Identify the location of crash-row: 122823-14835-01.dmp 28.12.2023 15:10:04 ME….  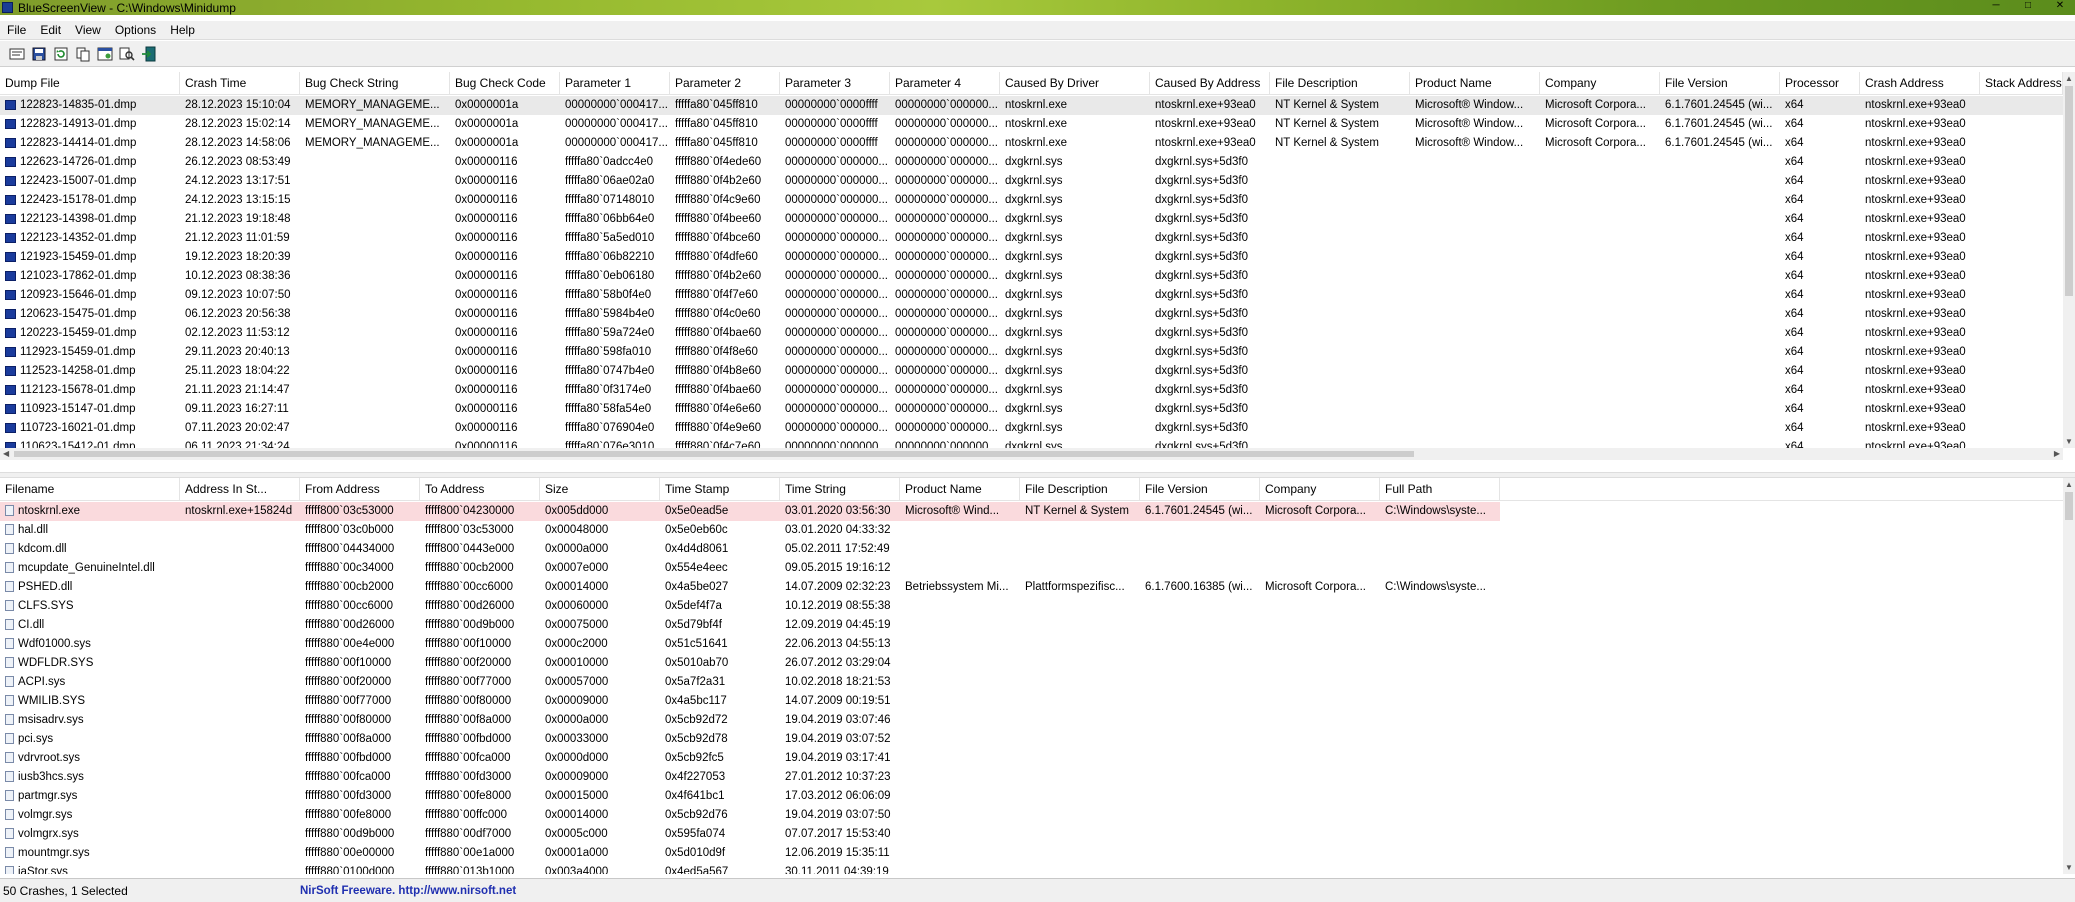
(1037, 105).